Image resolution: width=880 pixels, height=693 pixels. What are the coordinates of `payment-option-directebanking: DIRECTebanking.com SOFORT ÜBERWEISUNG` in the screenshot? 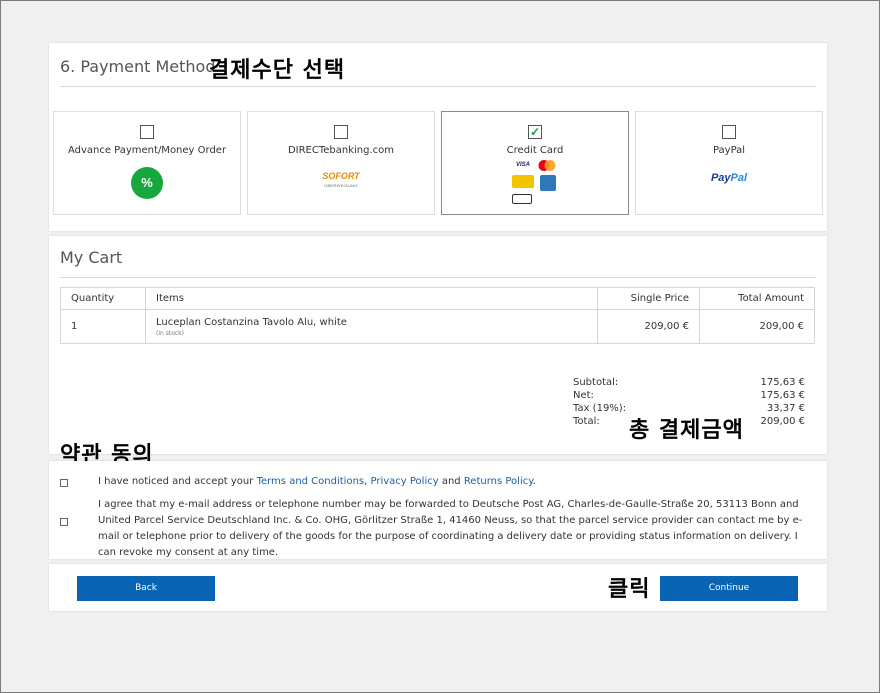 It's located at (341, 163).